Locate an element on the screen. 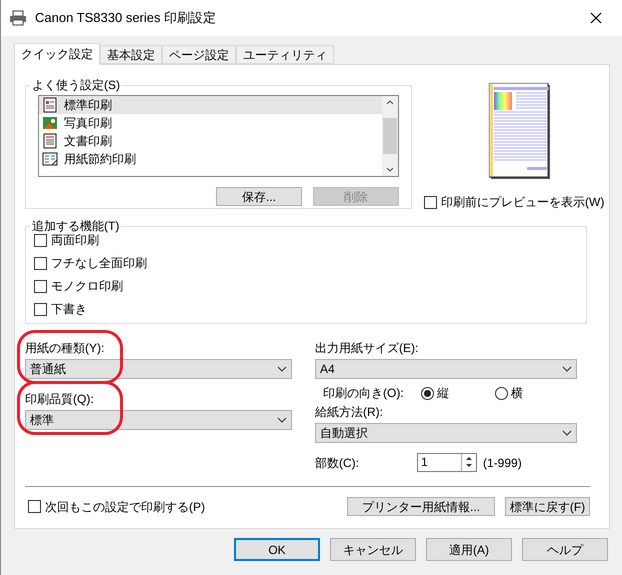  tab: 基本設定 is located at coordinates (131, 54).